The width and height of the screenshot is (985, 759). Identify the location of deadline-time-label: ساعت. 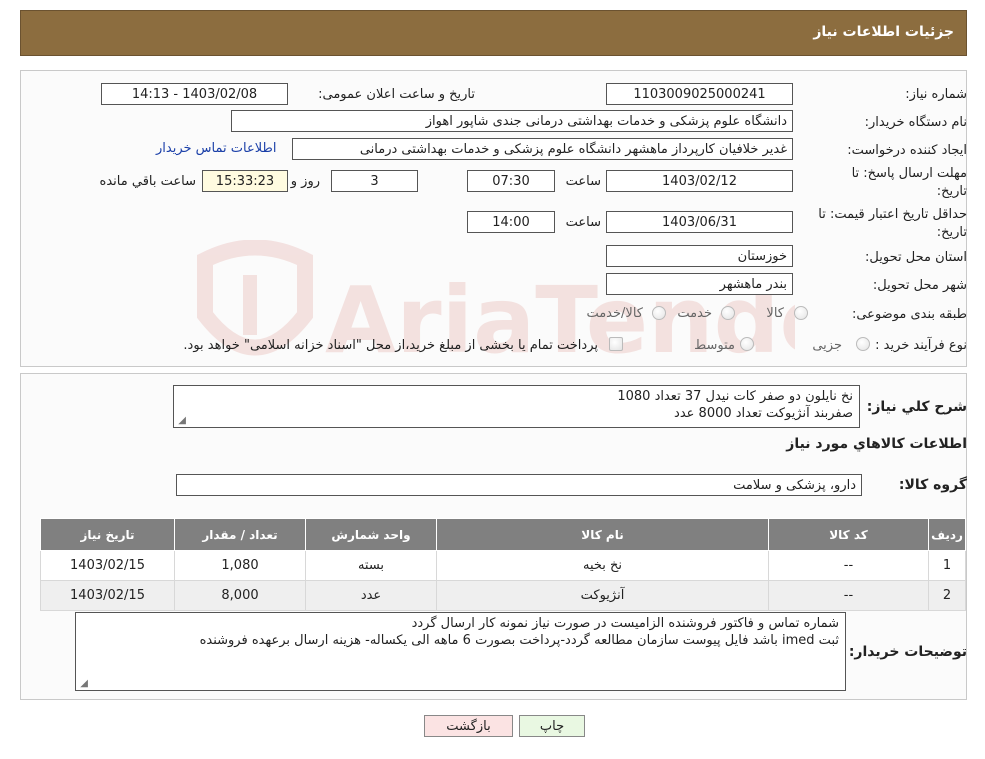
(583, 181).